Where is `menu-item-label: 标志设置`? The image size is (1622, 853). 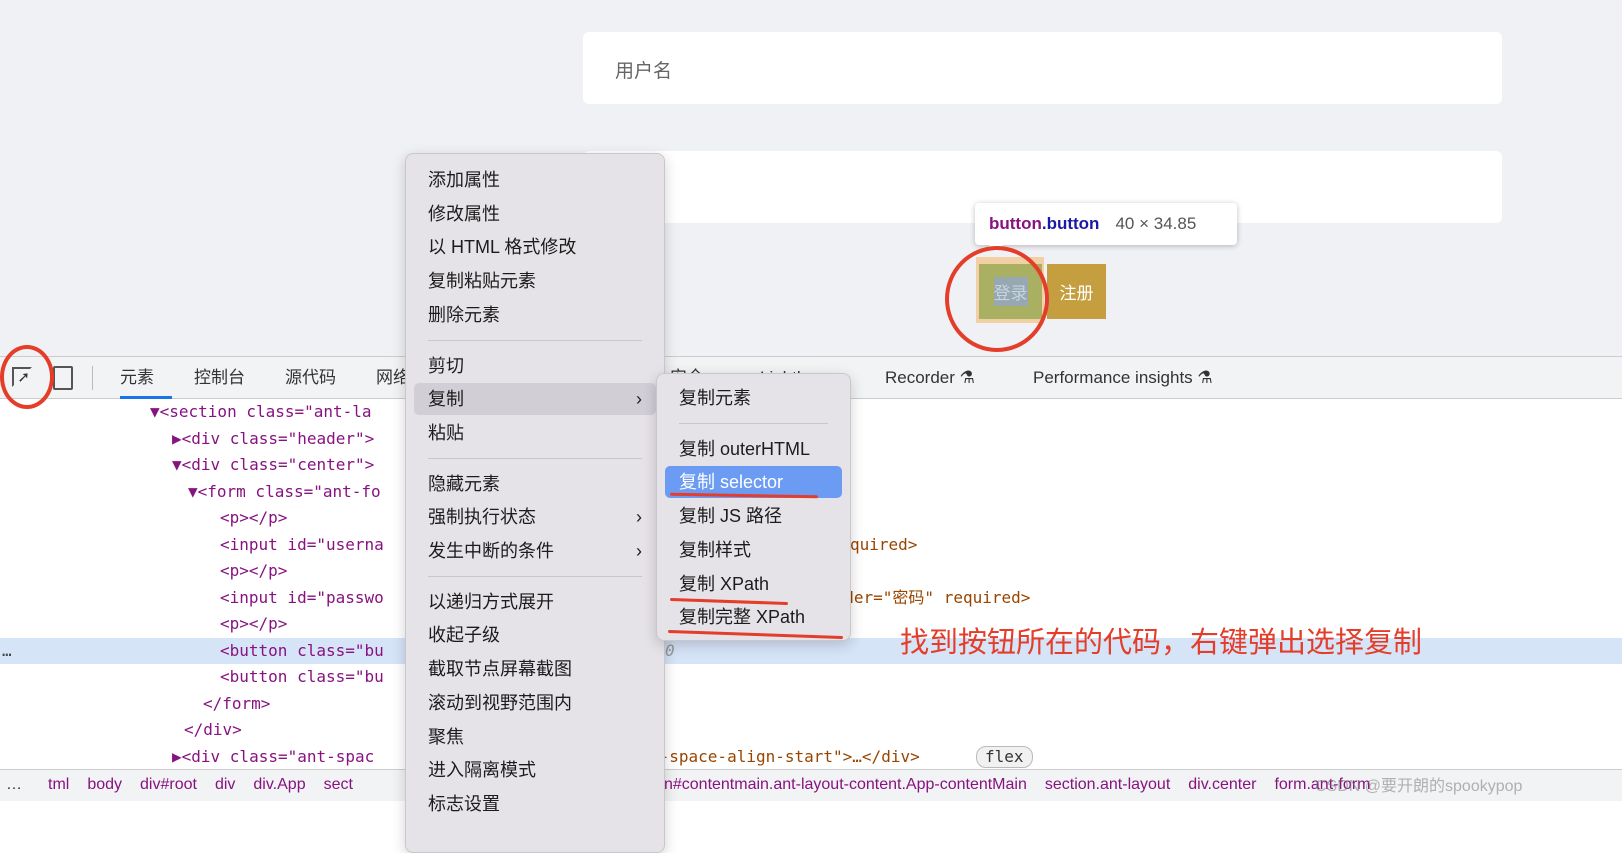
menu-item-label: 标志设置 is located at coordinates (464, 803).